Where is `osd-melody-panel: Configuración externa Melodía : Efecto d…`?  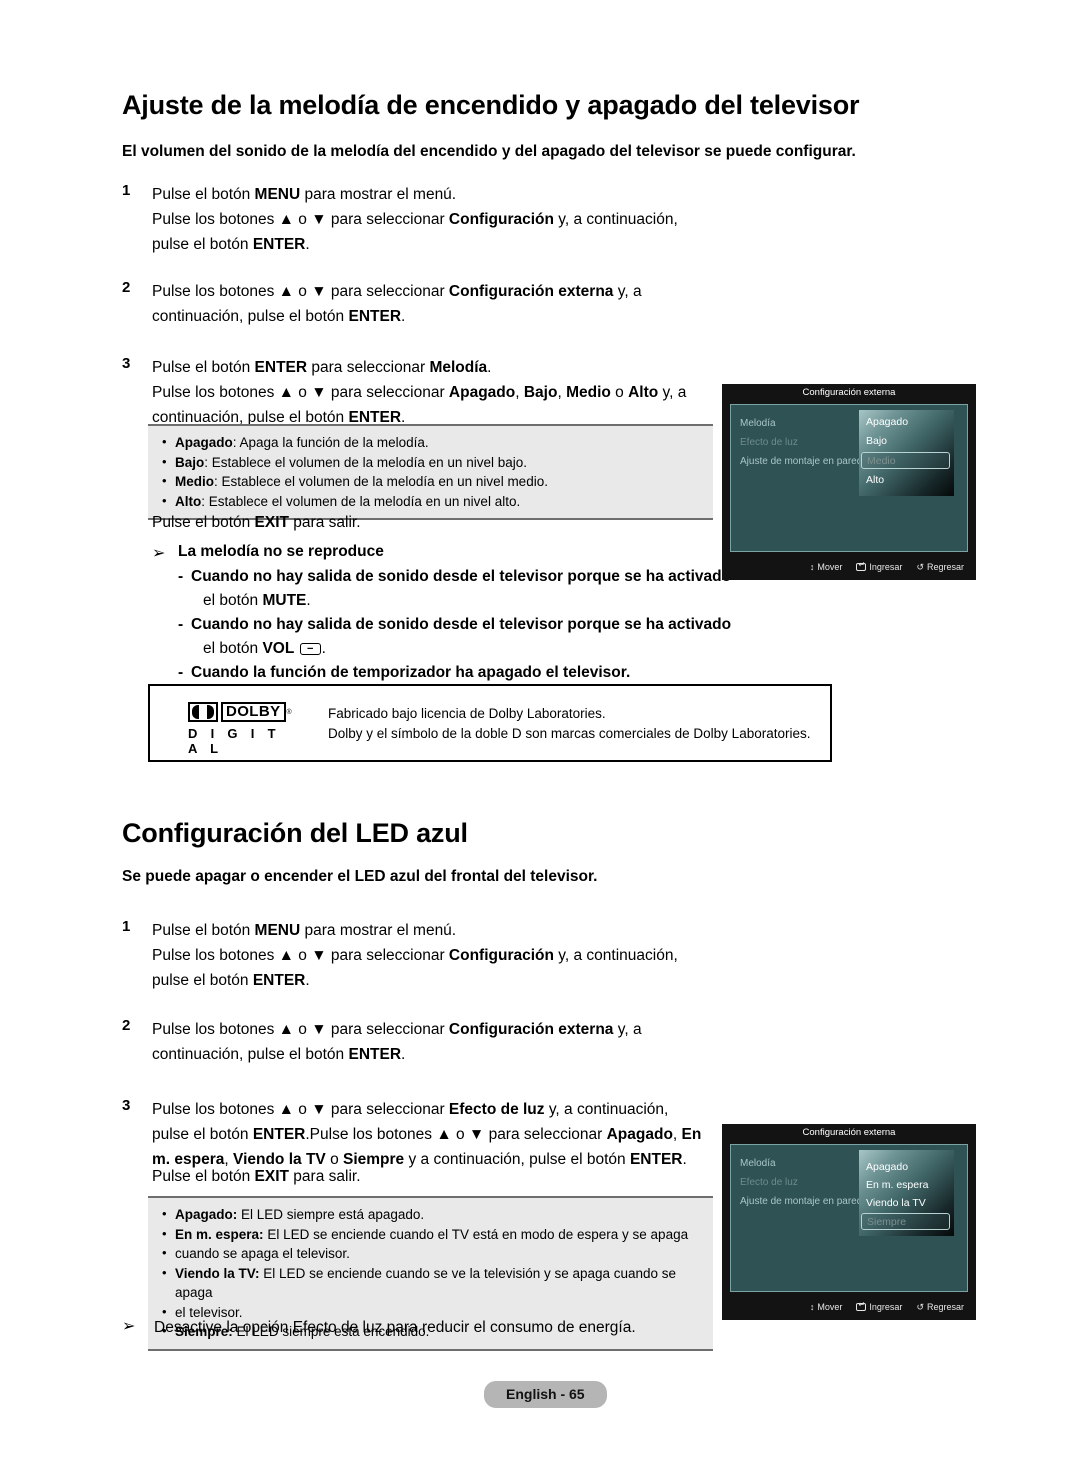
osd-melody-panel: Configuración externa Melodía : Efecto d… is located at coordinates (849, 482).